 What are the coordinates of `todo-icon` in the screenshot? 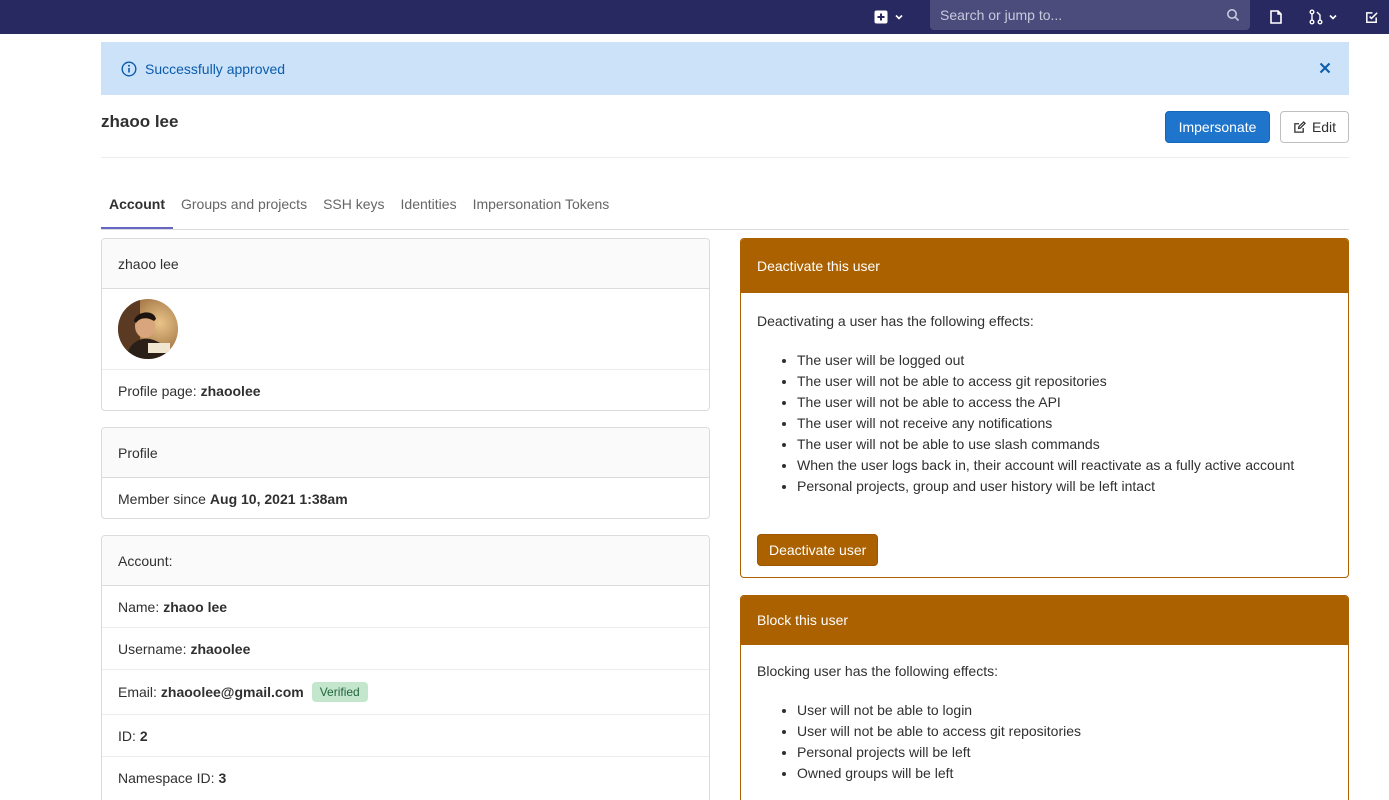 It's located at (1371, 17).